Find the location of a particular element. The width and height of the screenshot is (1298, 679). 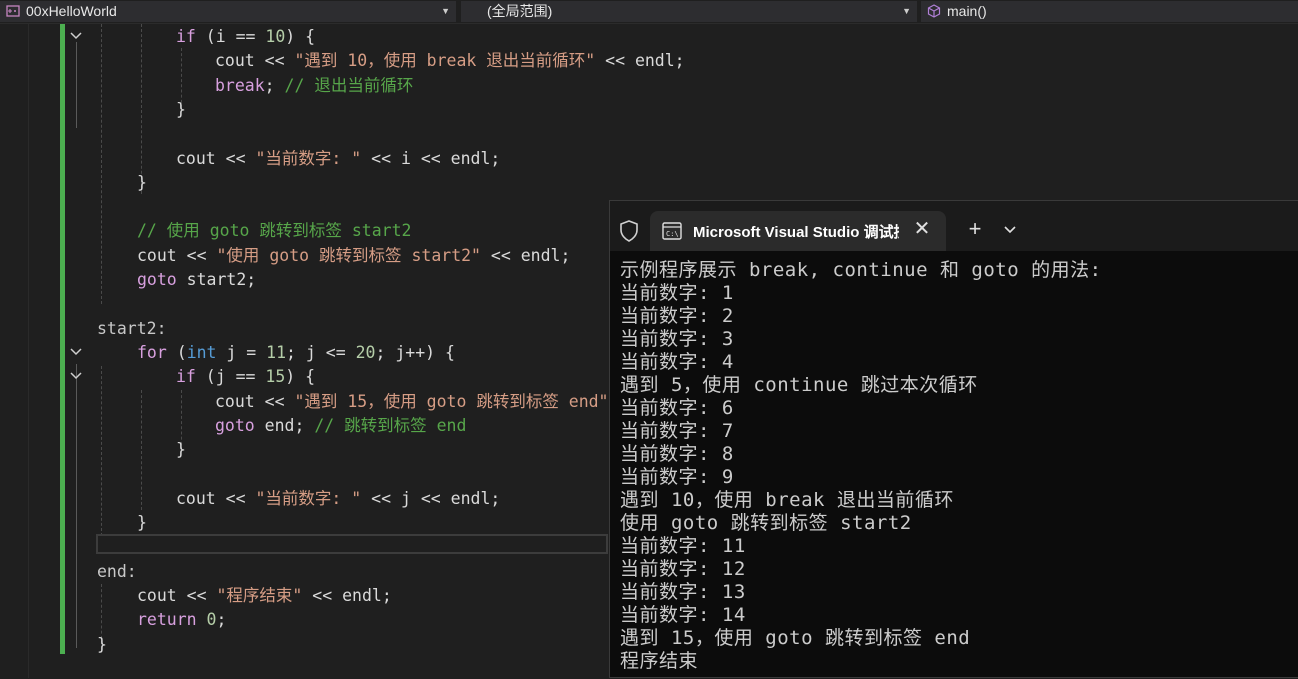

console-output-line: 当前数字: 13 is located at coordinates (683, 592).